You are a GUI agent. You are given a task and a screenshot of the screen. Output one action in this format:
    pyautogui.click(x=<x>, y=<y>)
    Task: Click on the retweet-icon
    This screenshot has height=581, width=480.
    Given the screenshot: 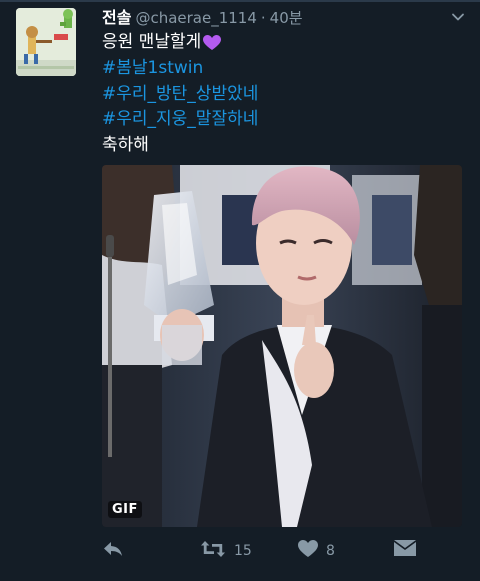 What is the action you would take?
    pyautogui.click(x=213, y=551)
    